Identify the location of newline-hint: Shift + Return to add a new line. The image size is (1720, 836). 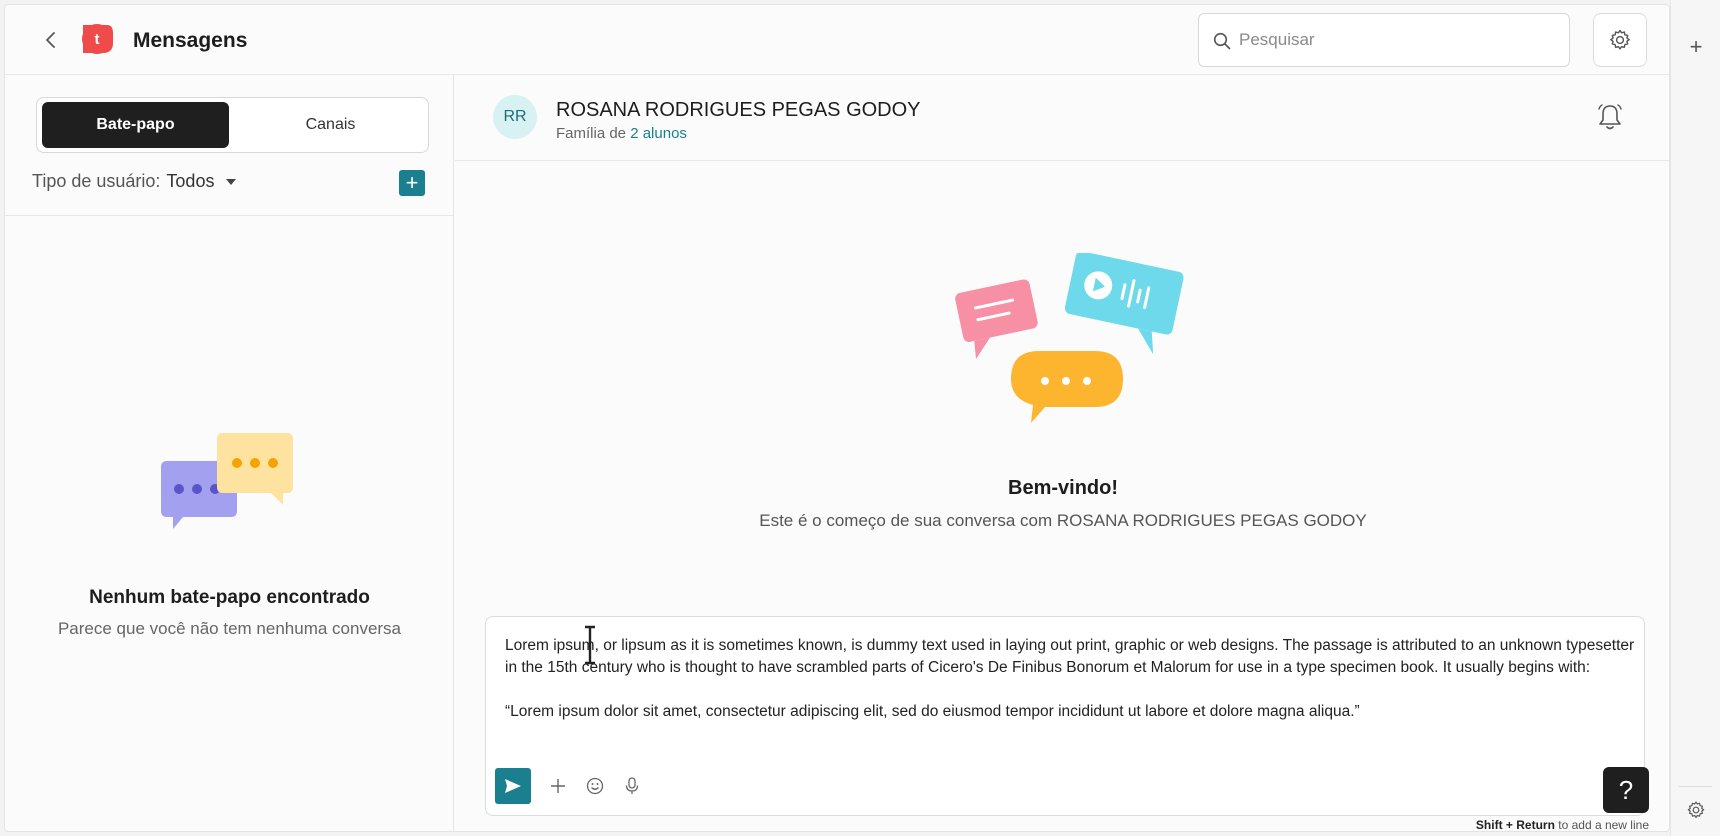
(1562, 825).